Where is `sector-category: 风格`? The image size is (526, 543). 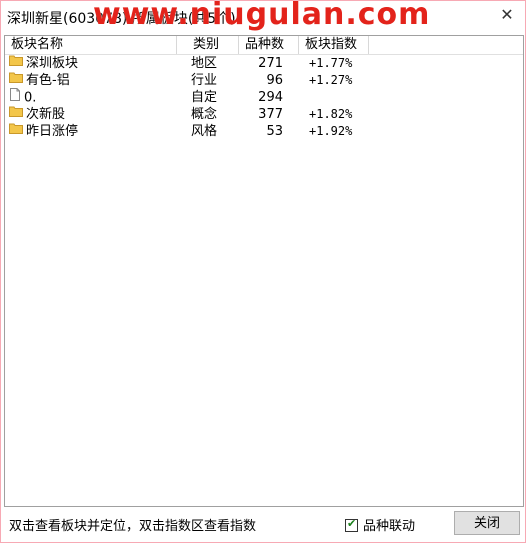 sector-category: 风格 is located at coordinates (204, 131).